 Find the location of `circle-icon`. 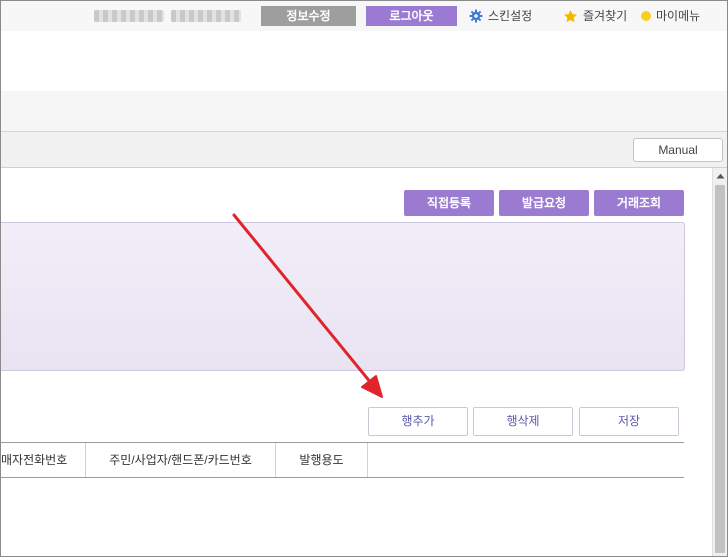

circle-icon is located at coordinates (646, 16).